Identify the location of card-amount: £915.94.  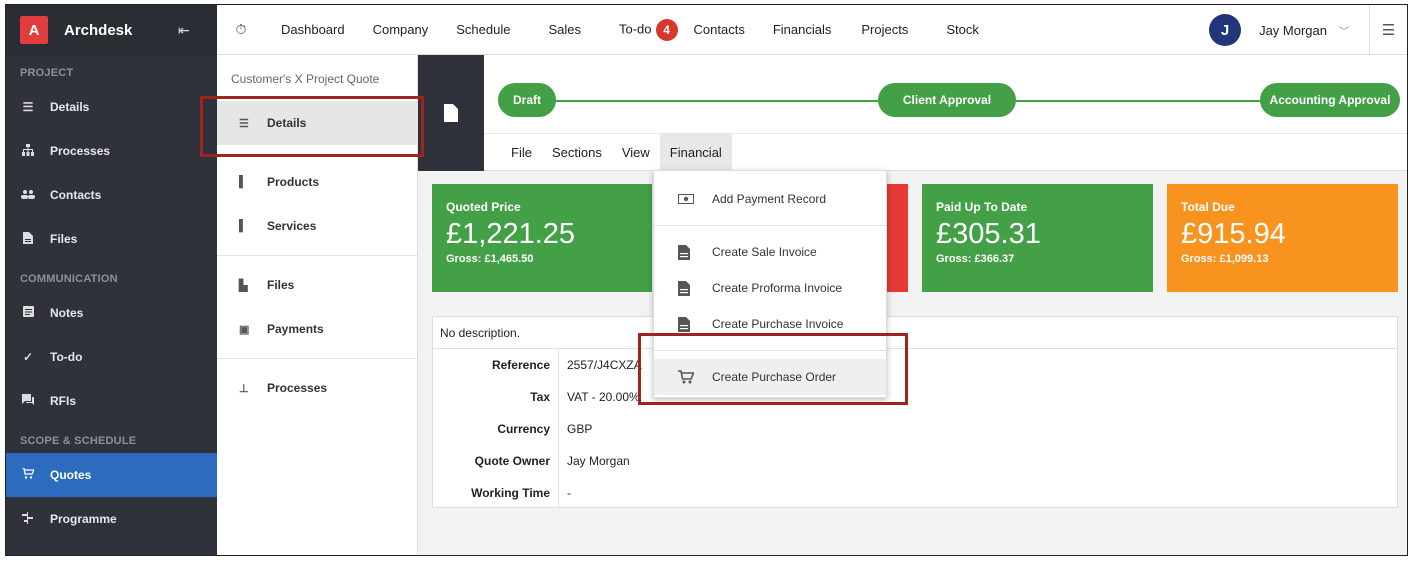
(1233, 234).